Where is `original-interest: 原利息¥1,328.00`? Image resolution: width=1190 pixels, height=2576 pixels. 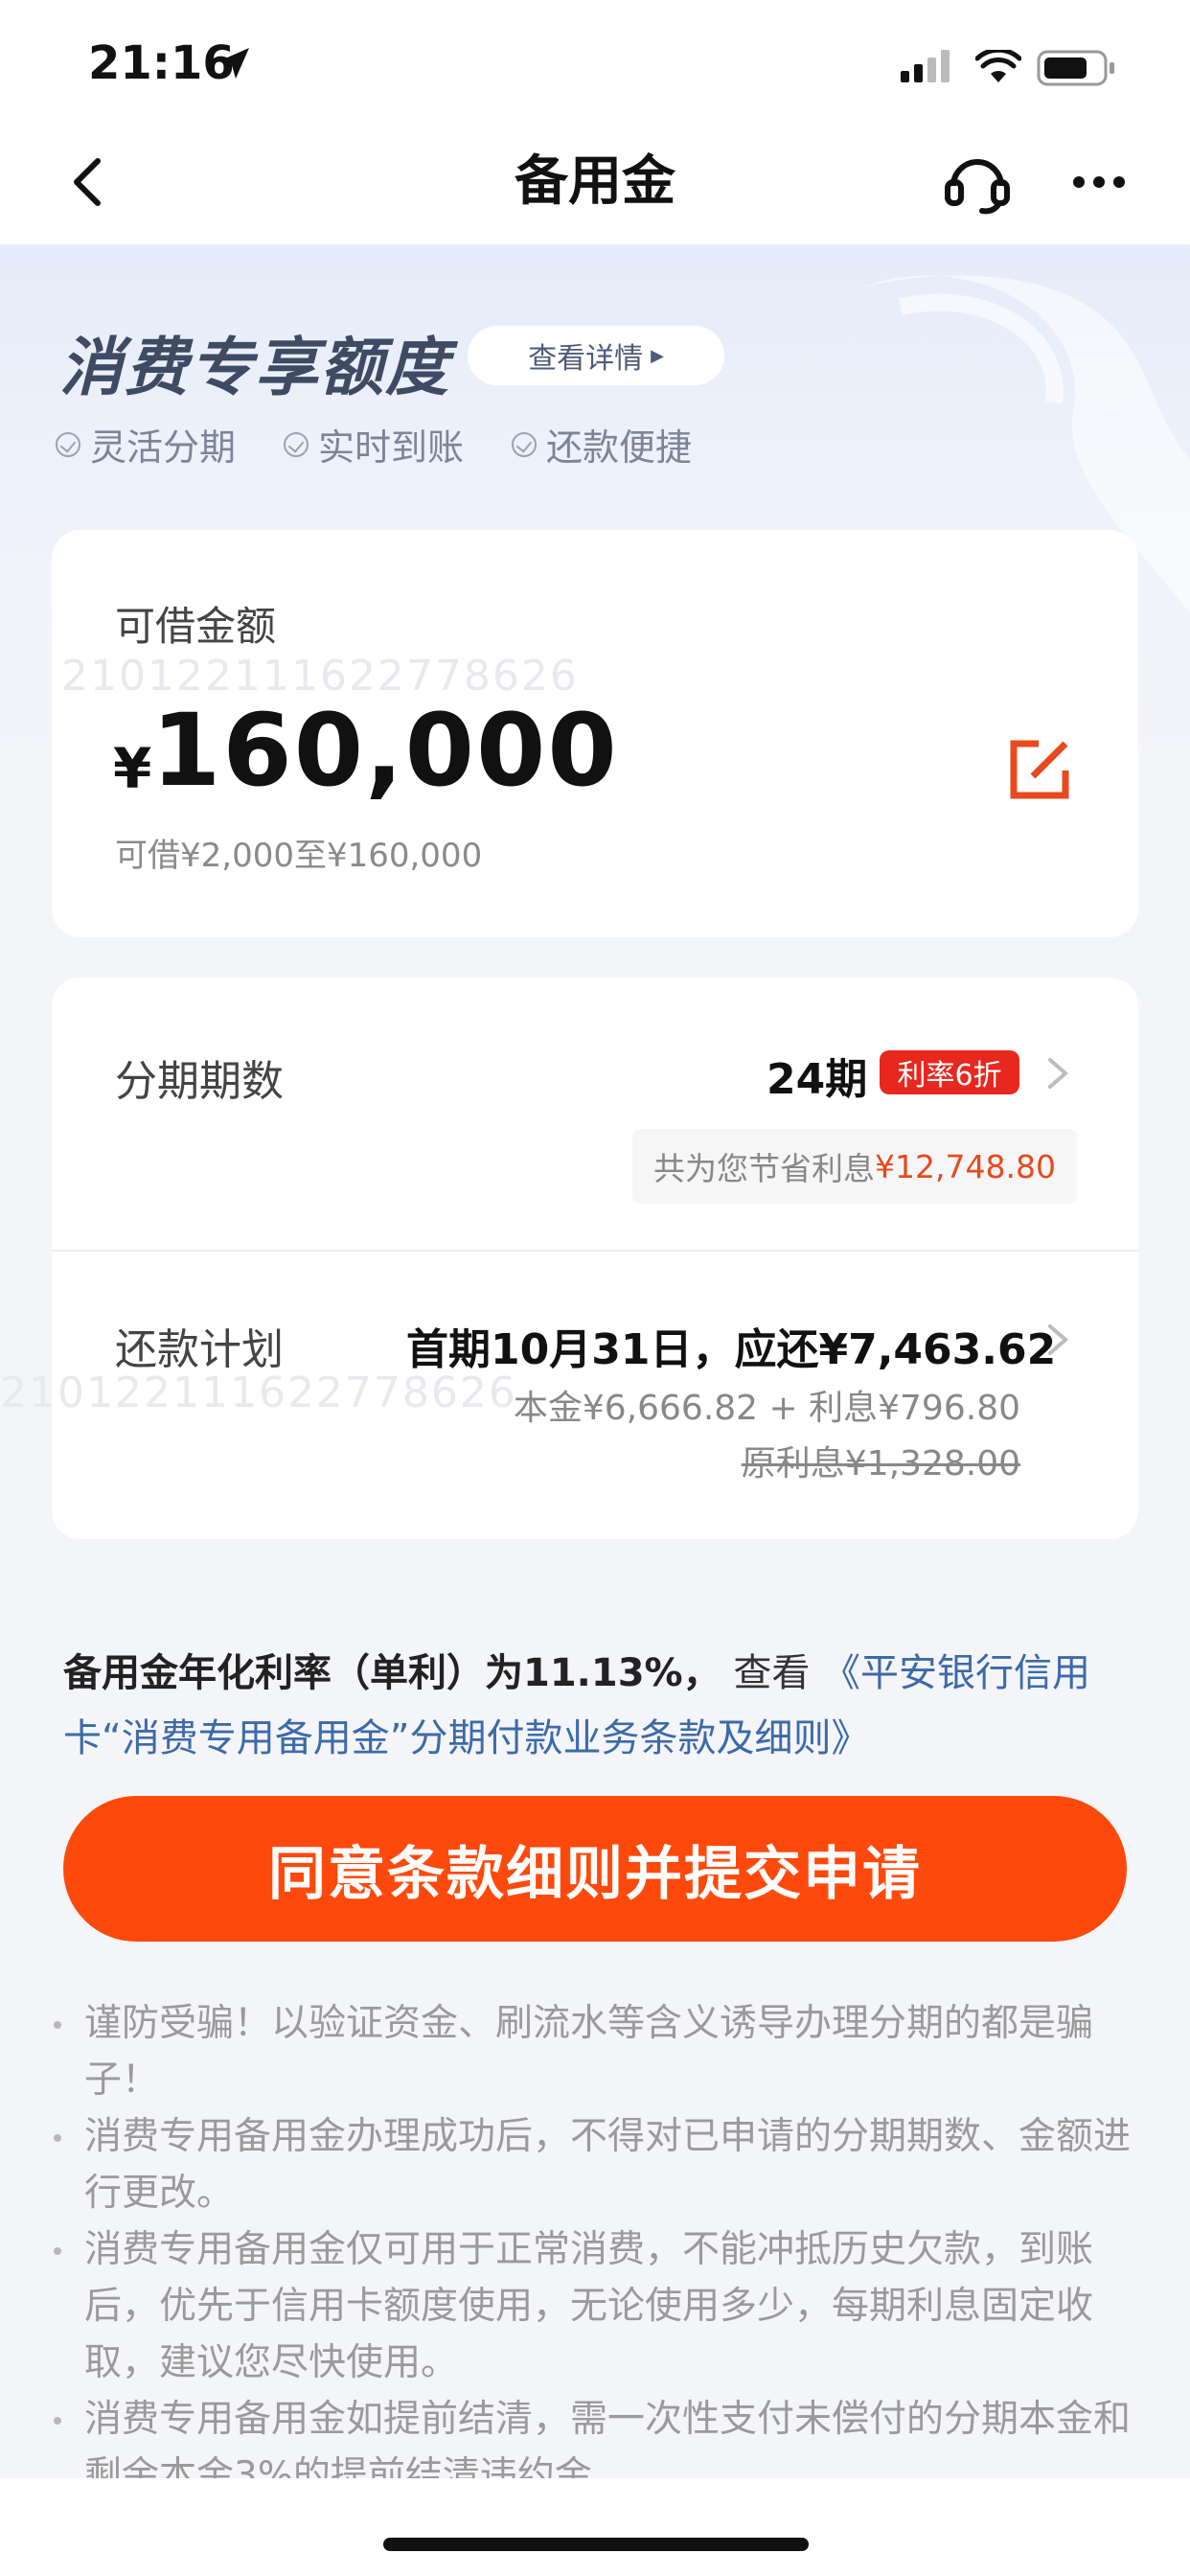
original-interest: 原利息¥1,328.00 is located at coordinates (881, 1464).